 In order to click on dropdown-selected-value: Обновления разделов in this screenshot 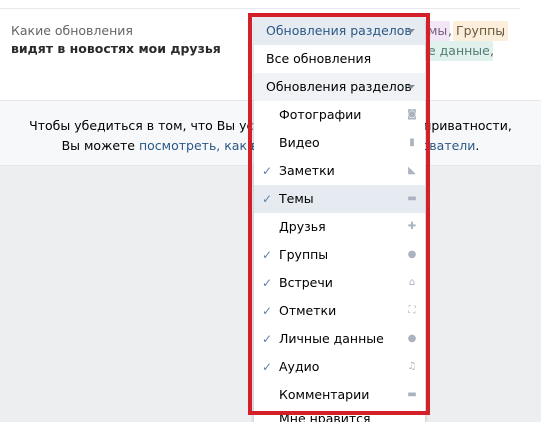, I will do `click(339, 31)`.